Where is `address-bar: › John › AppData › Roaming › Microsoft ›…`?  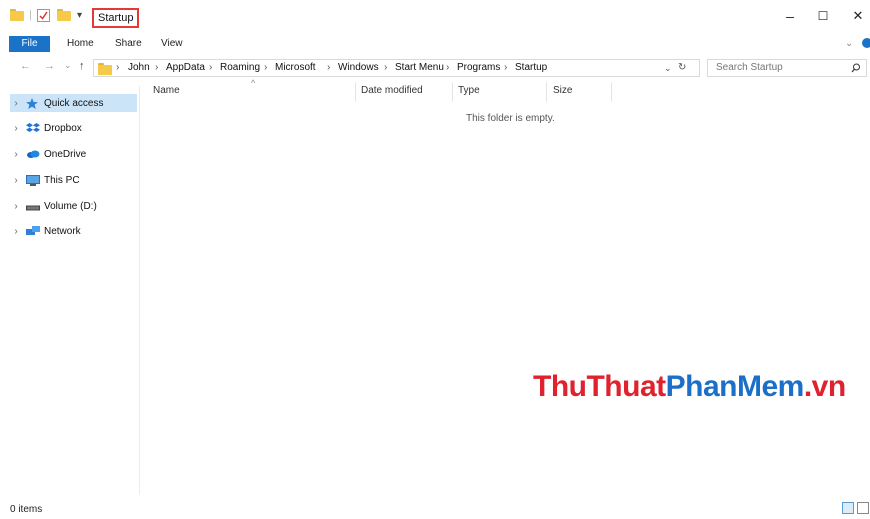 address-bar: › John › AppData › Roaming › Microsoft ›… is located at coordinates (396, 68).